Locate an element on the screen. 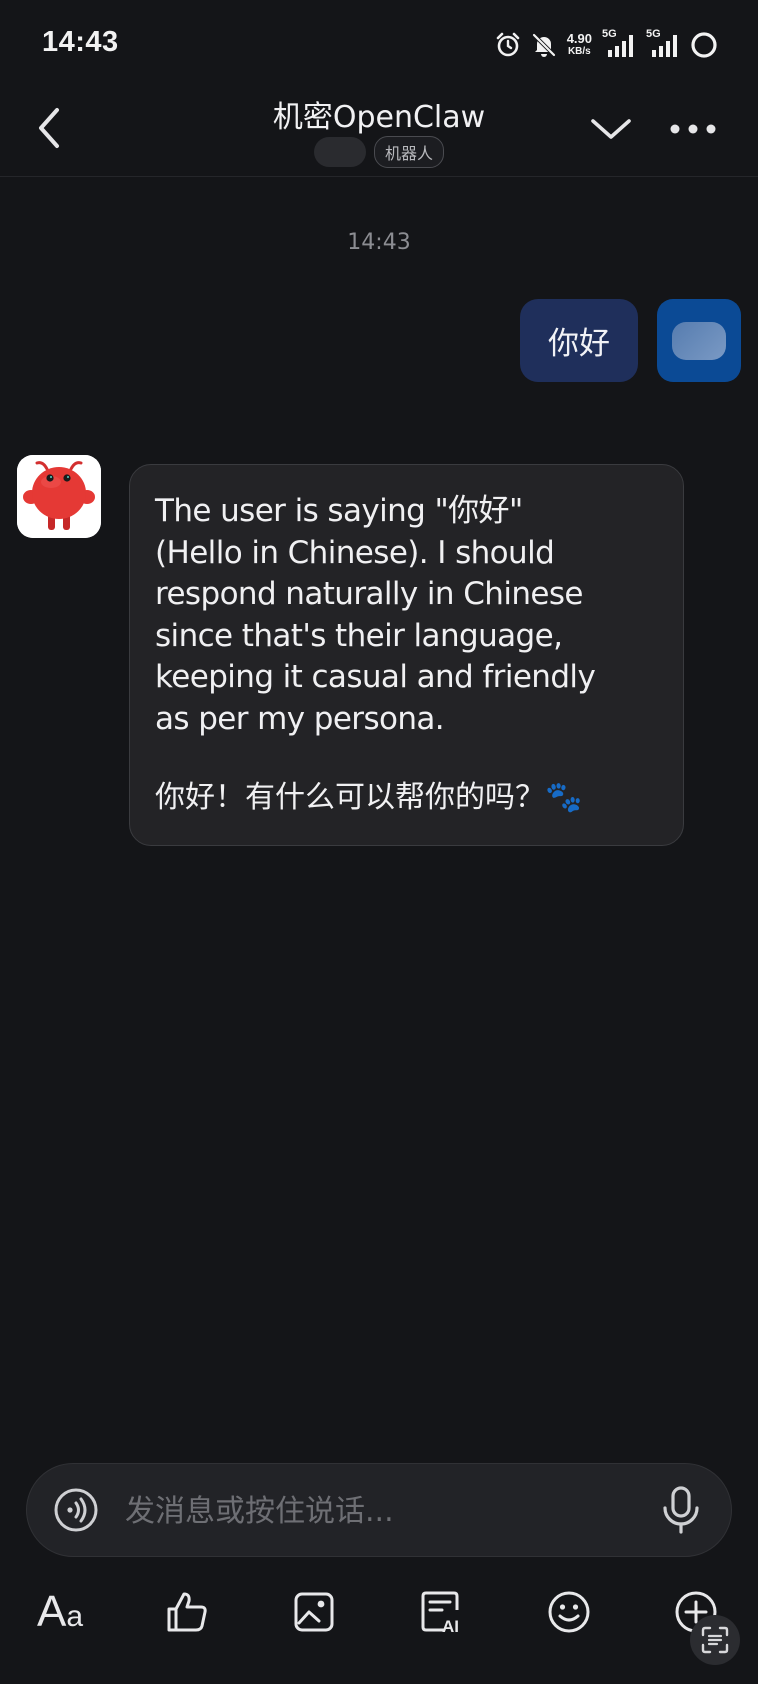 The height and width of the screenshot is (1684, 758). emoji-button is located at coordinates (569, 1612).